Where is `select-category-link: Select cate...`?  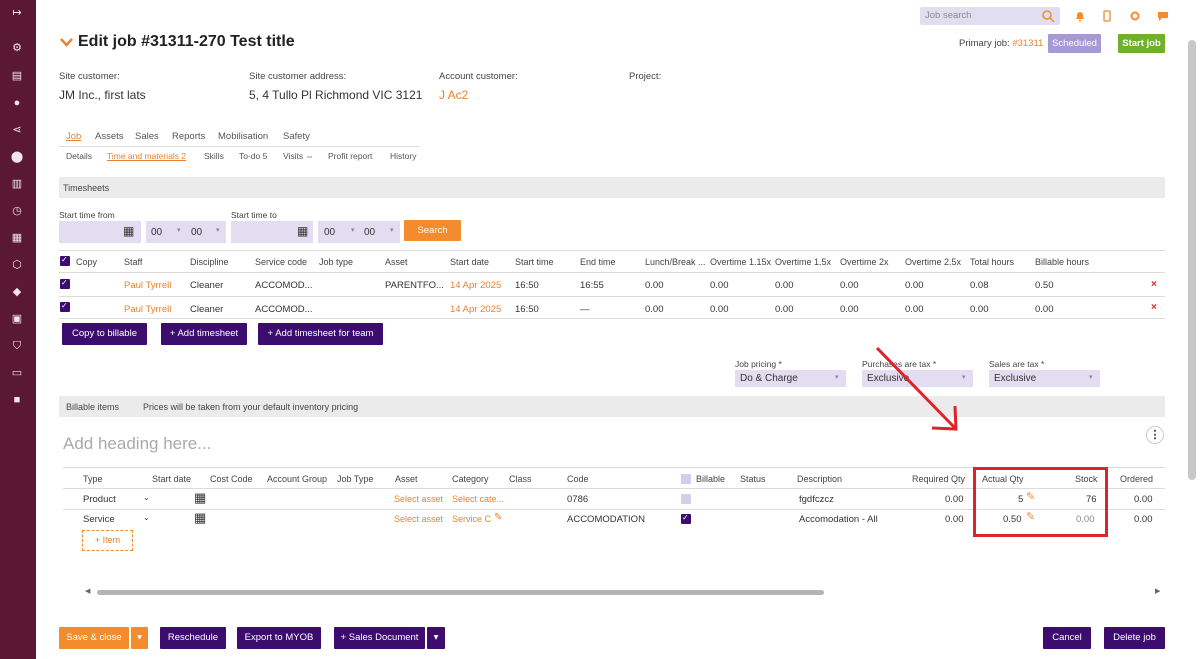
select-category-link: Select cate... is located at coordinates (478, 499).